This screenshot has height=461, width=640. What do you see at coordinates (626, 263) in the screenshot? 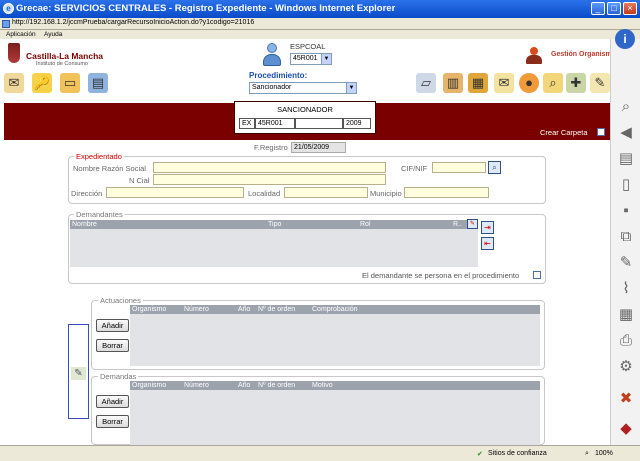
I see `pencil-icon: ✎` at bounding box center [626, 263].